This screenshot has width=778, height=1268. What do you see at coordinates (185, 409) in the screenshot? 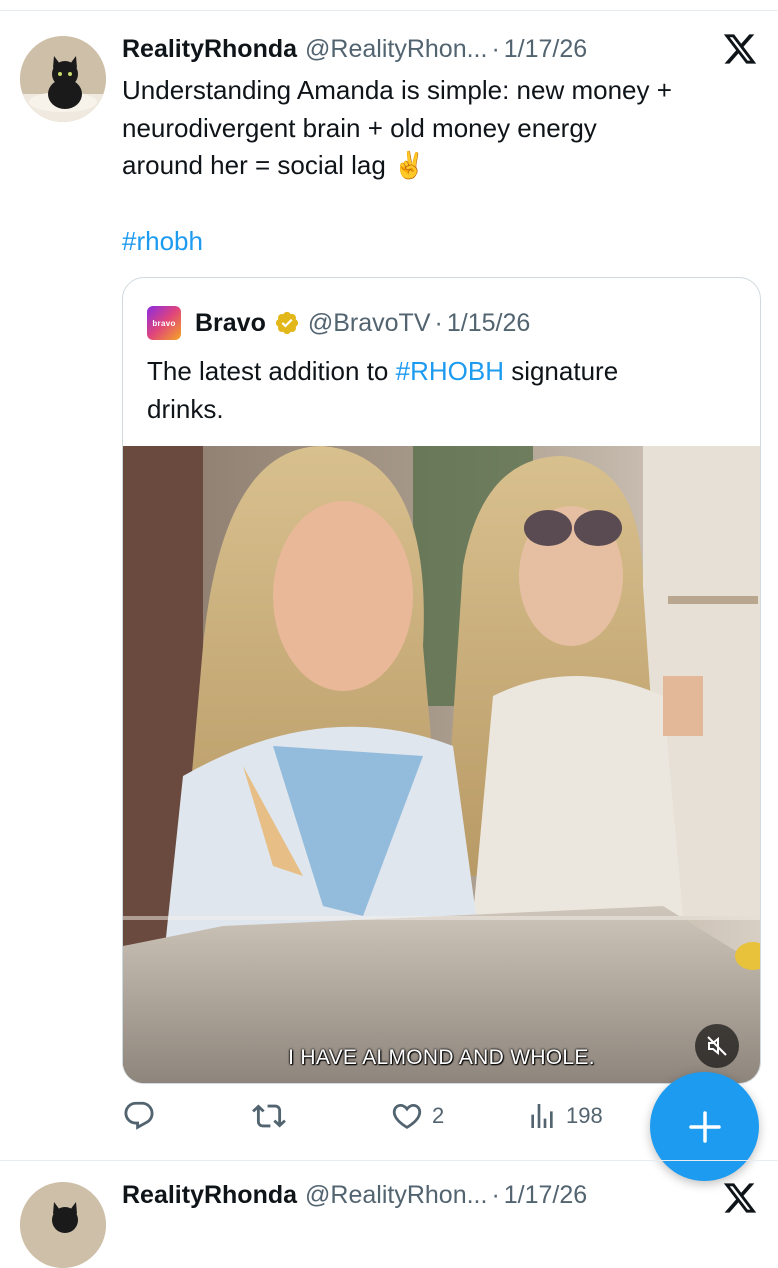
I see `quoted-text-line-2: drinks.` at bounding box center [185, 409].